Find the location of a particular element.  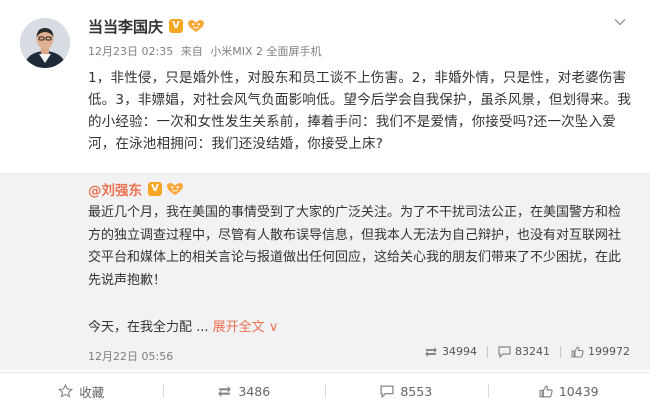

repost-button: 3486 is located at coordinates (244, 391).